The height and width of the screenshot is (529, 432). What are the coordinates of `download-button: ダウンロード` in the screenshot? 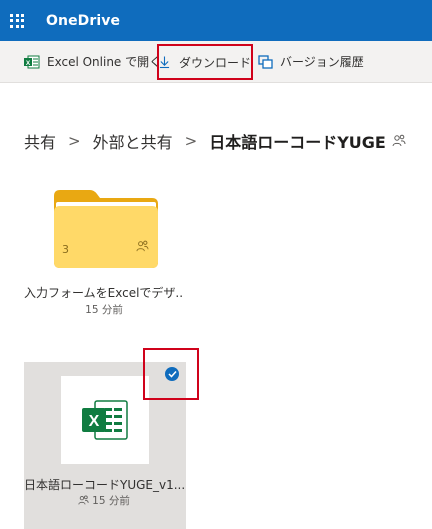 It's located at (205, 62).